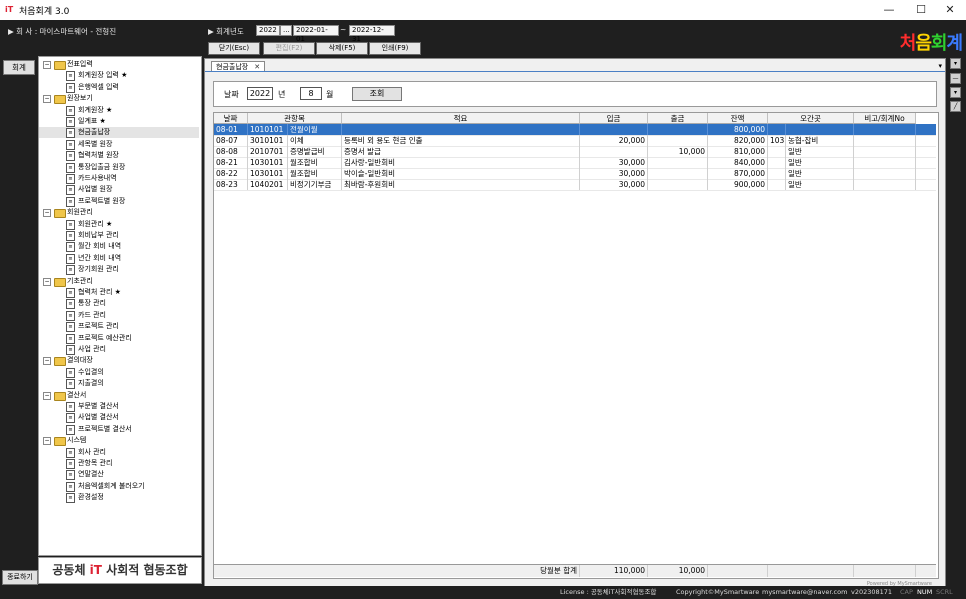  What do you see at coordinates (20, 577) in the screenshot?
I see `exit-button: 종료하기` at bounding box center [20, 577].